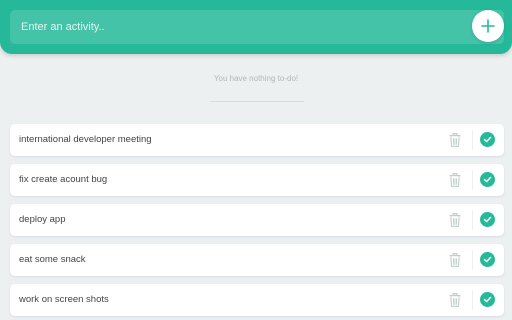  I want to click on empty-state-message: You have nothing to-do!, so click(256, 78).